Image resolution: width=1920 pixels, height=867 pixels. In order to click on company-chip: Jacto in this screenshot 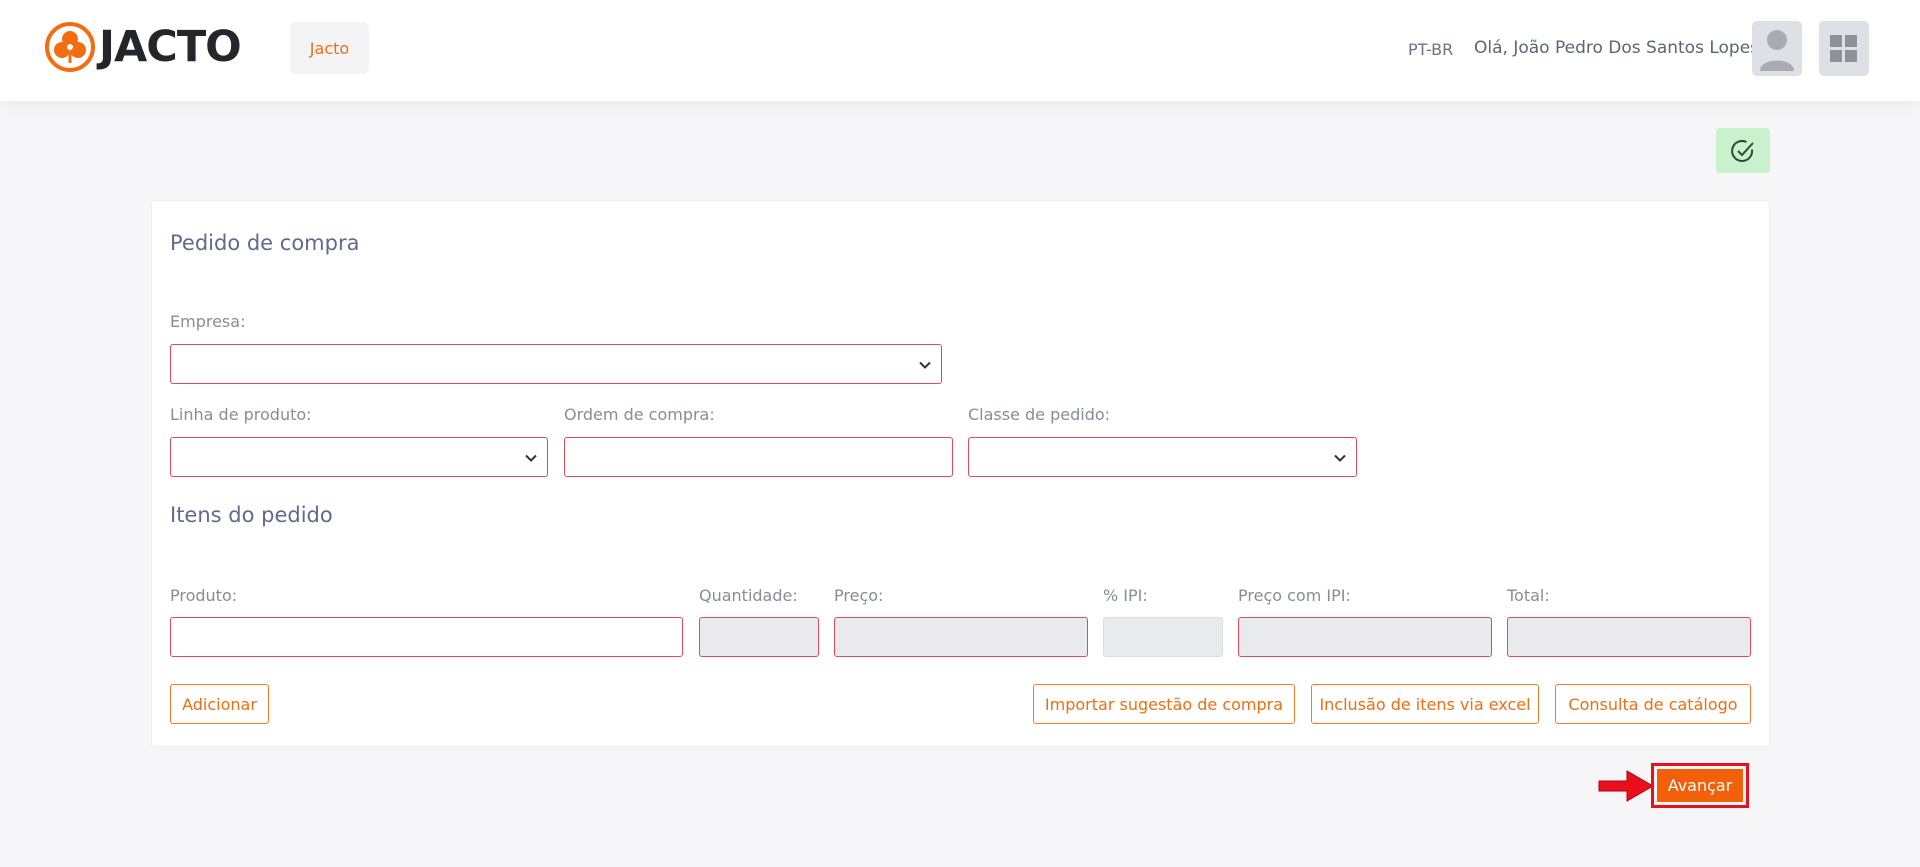, I will do `click(329, 48)`.